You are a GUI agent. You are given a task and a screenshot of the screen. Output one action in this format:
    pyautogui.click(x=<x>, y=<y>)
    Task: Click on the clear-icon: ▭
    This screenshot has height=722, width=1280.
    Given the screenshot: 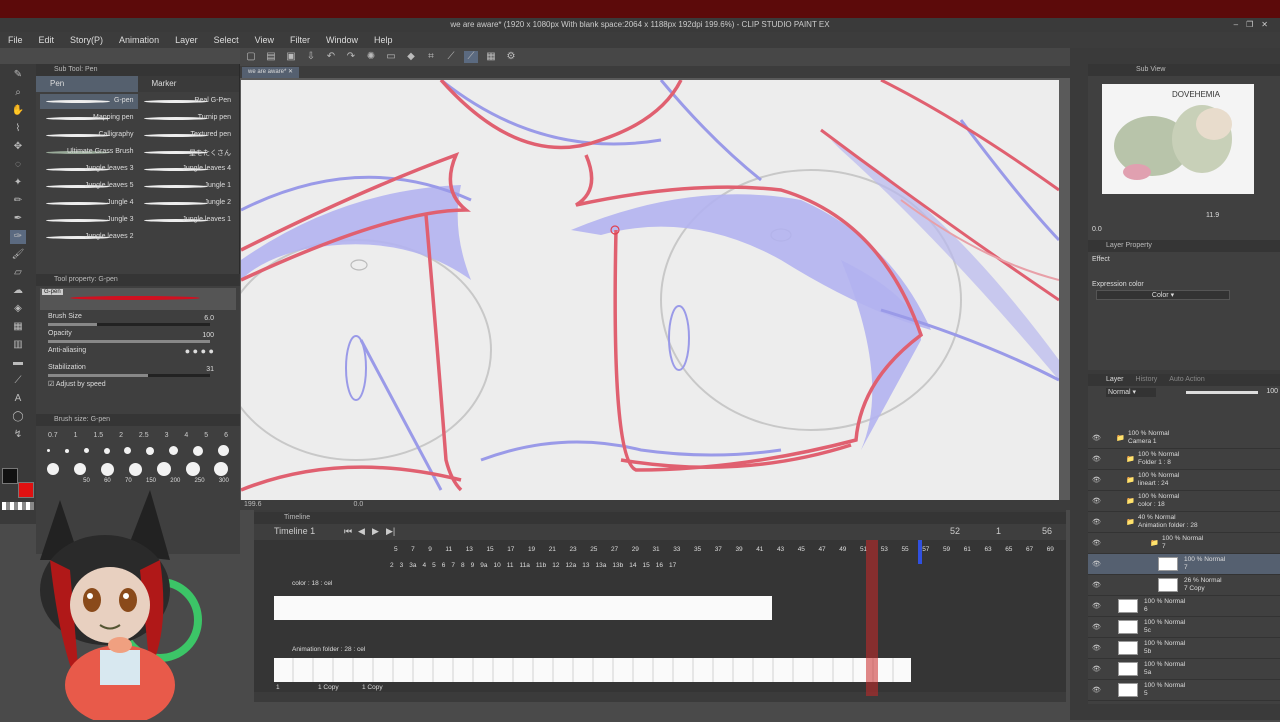 What is the action you would take?
    pyautogui.click(x=391, y=57)
    